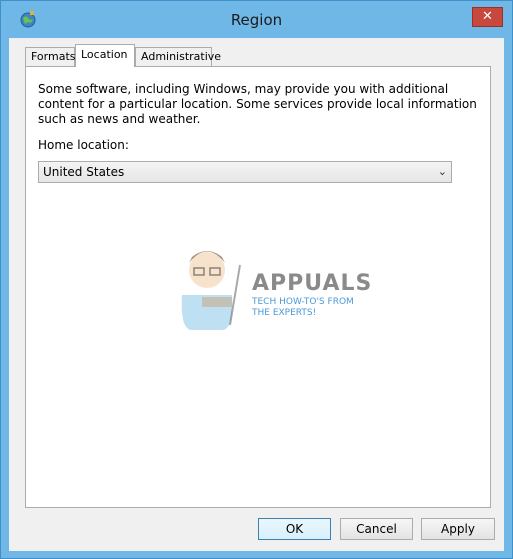 The image size is (513, 559). Describe the element at coordinates (458, 529) in the screenshot. I see `apply-button: Apply` at that location.